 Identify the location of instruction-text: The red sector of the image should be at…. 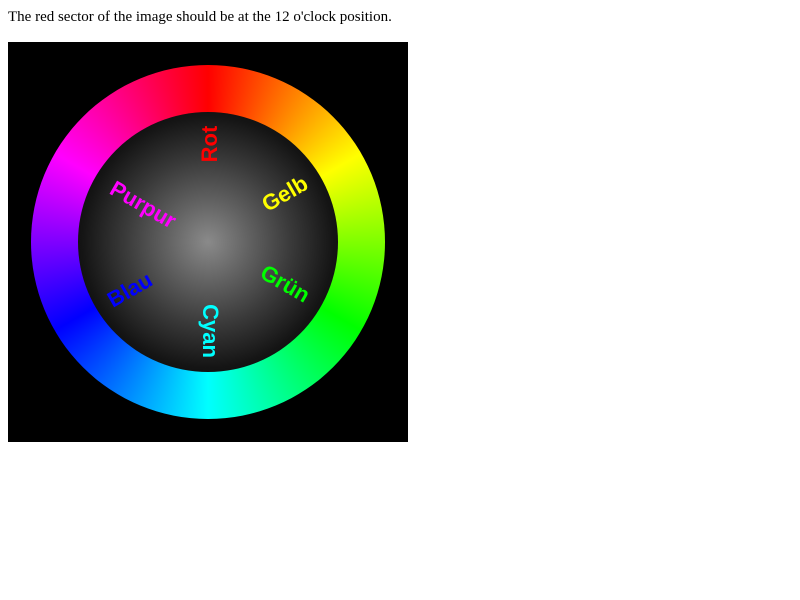
(200, 17).